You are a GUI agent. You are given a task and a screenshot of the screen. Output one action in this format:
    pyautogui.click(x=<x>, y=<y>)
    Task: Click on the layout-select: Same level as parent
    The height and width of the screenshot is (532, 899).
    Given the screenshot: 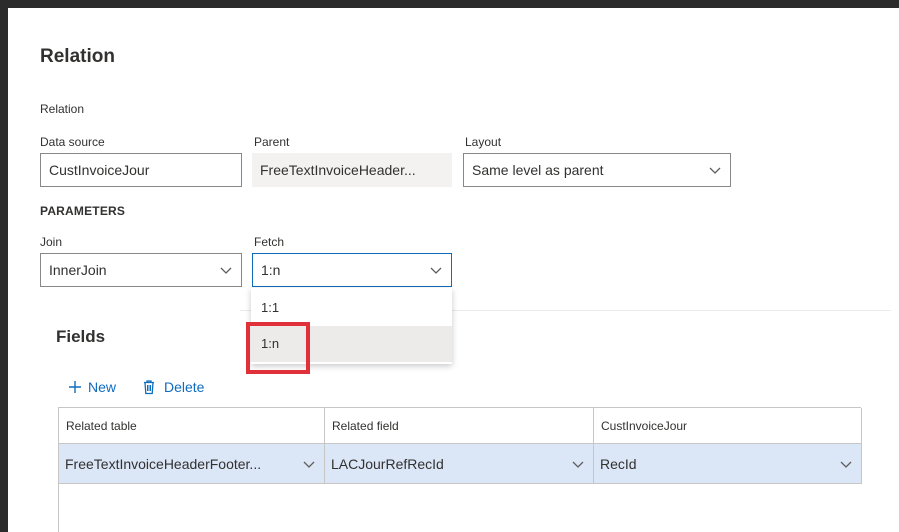 What is the action you would take?
    pyautogui.click(x=597, y=170)
    